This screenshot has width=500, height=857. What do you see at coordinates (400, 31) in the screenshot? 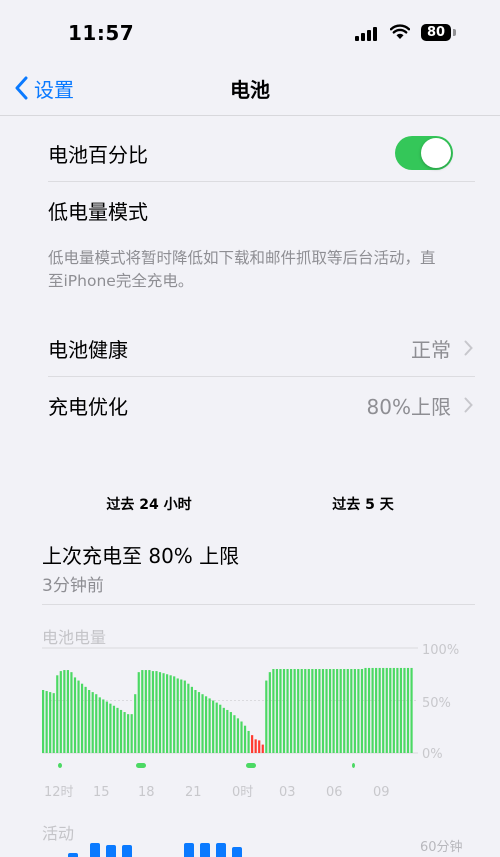
I see `wifi-icon` at bounding box center [400, 31].